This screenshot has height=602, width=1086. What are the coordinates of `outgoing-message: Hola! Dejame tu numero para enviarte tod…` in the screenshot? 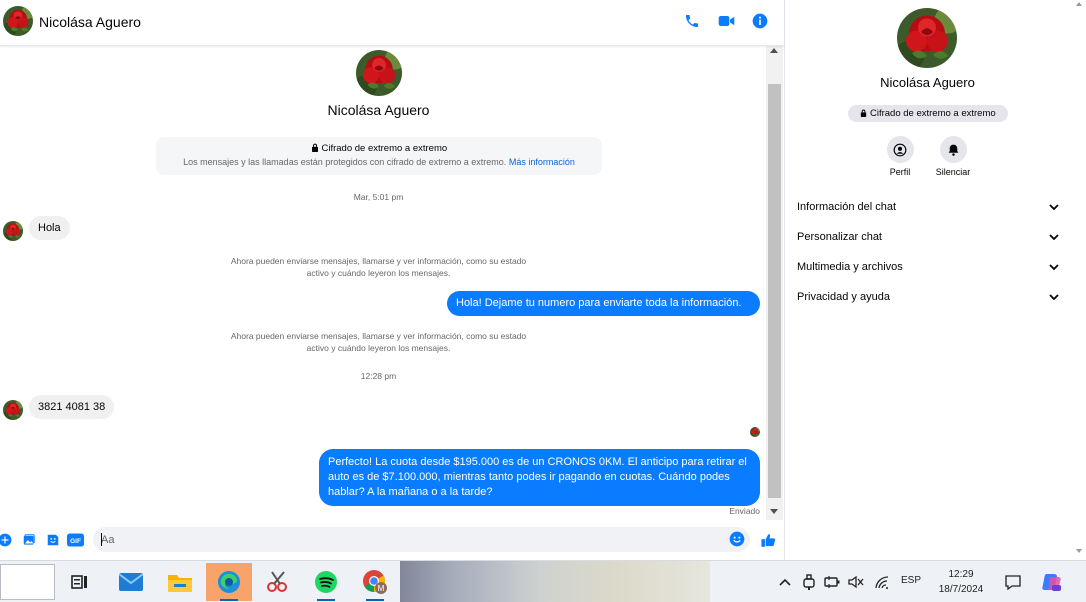 It's located at (603, 303).